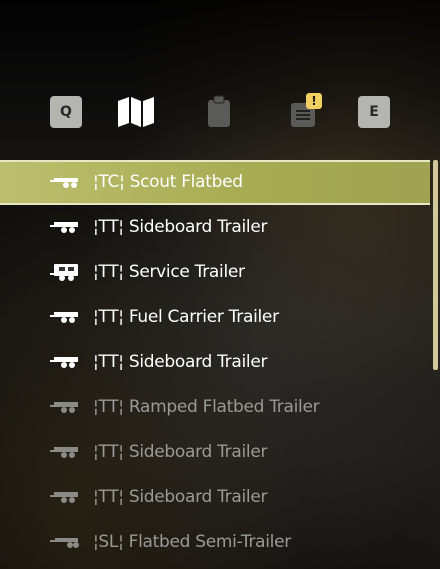 Image resolution: width=440 pixels, height=569 pixels. Describe the element at coordinates (374, 112) in the screenshot. I see `next-tab-key-button: E` at that location.